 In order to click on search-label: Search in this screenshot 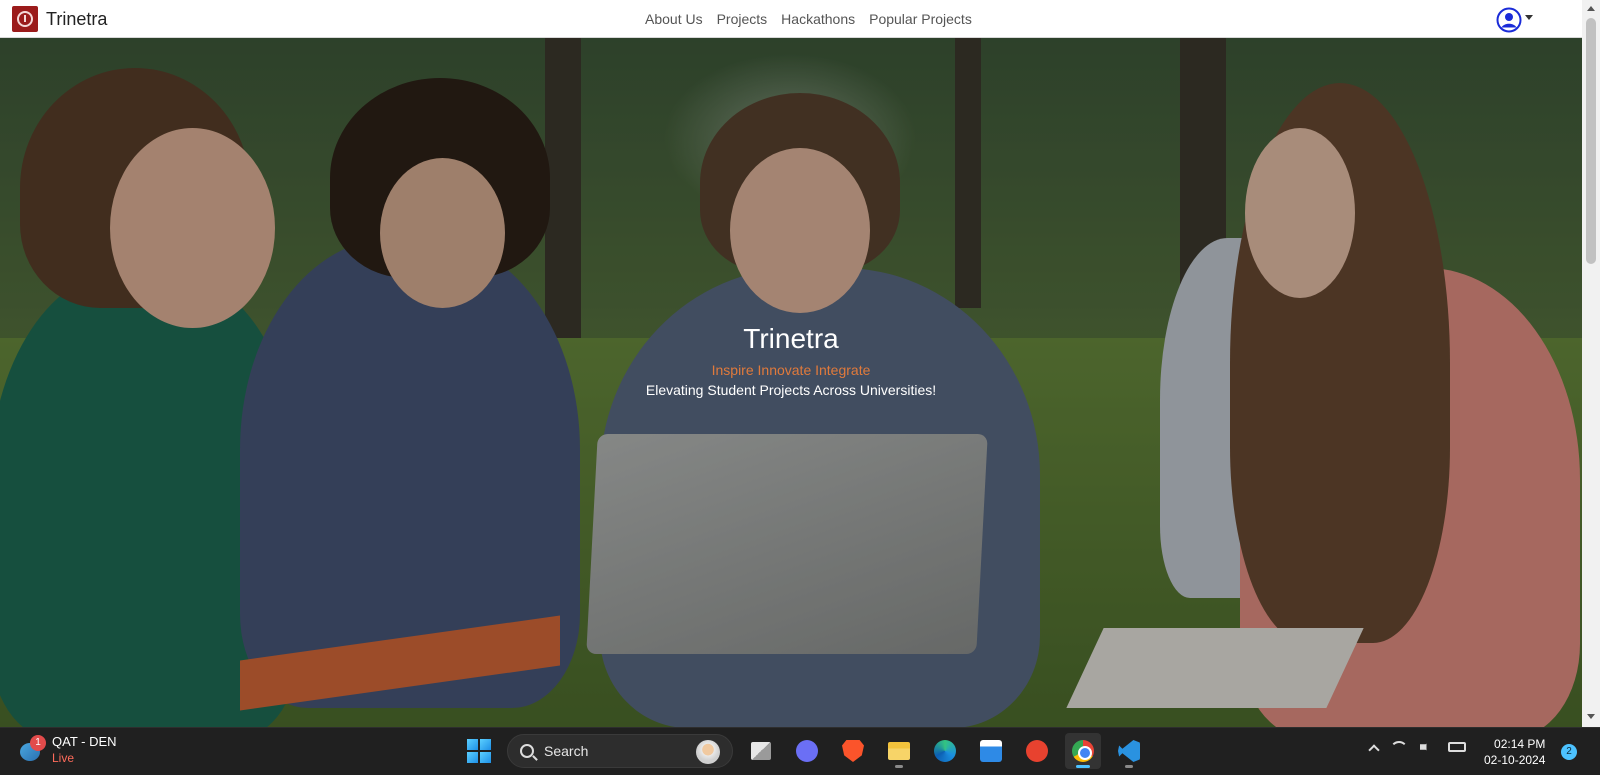, I will do `click(566, 751)`.